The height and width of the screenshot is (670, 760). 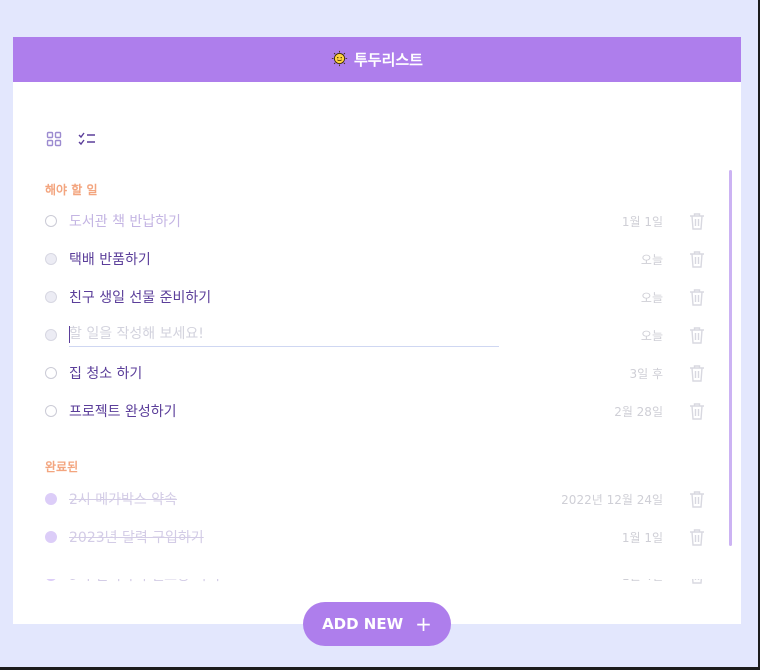 What do you see at coordinates (355, 297) in the screenshot?
I see `task-text: 친구 생일 선물 준비하기` at bounding box center [355, 297].